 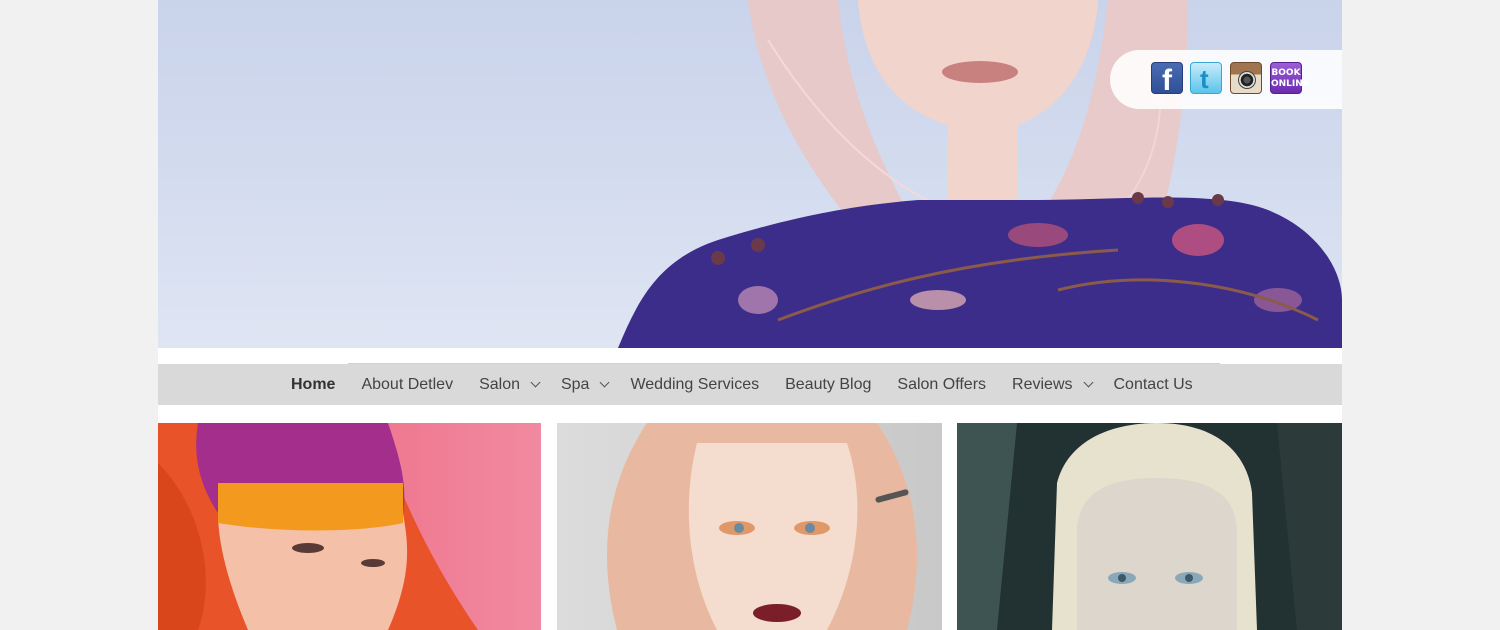 I want to click on nav-label: Reviews, so click(x=1042, y=384).